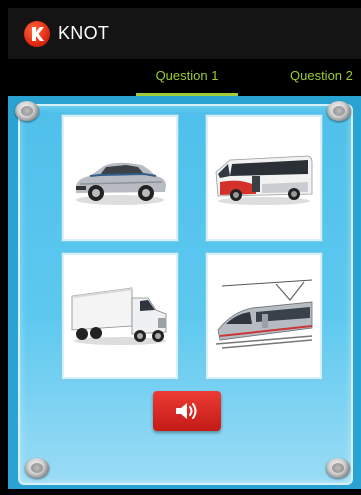 The width and height of the screenshot is (361, 495). Describe the element at coordinates (4, 247) in the screenshot. I see `screen-border-left` at that location.